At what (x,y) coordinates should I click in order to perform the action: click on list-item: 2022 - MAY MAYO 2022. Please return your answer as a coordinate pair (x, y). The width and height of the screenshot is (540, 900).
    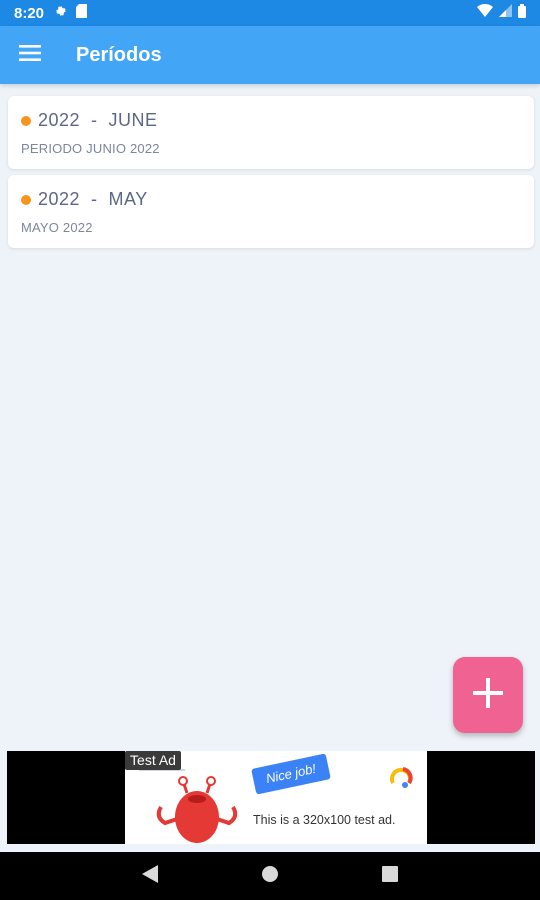
    Looking at the image, I should click on (271, 211).